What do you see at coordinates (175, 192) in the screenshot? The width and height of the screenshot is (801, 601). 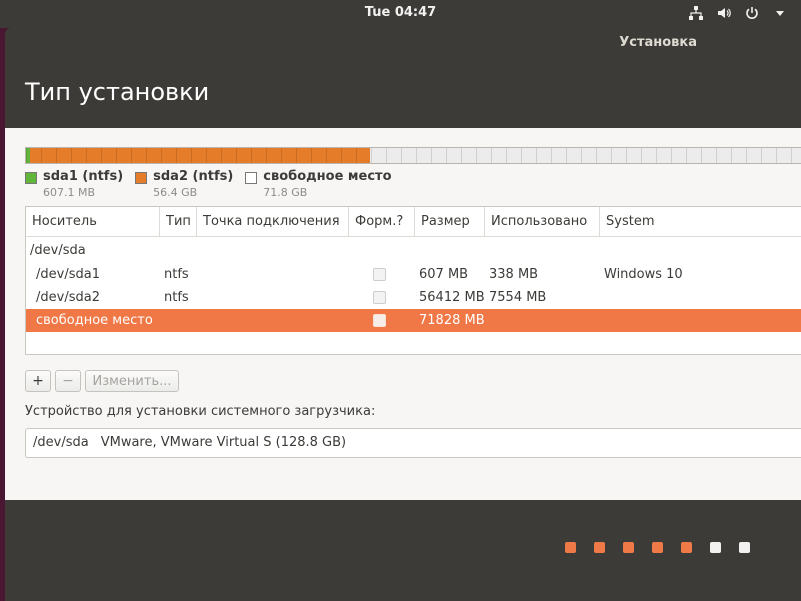 I see `legend-size: 56.4 GB` at bounding box center [175, 192].